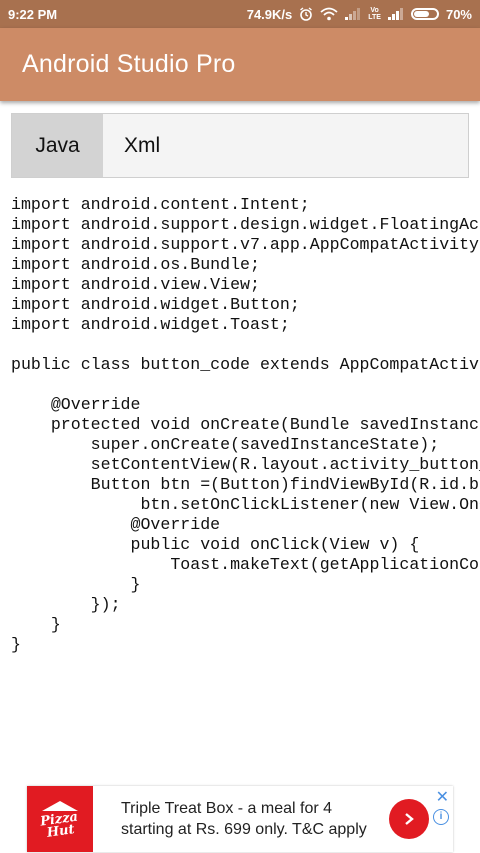  Describe the element at coordinates (240, 145) in the screenshot. I see `language-tabs: Java Xml` at that location.